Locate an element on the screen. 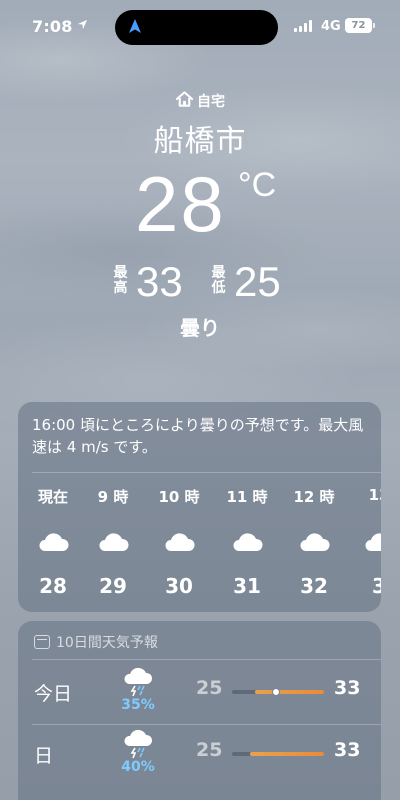 This screenshot has height=800, width=400. city-name: 船橋市 is located at coordinates (200, 141).